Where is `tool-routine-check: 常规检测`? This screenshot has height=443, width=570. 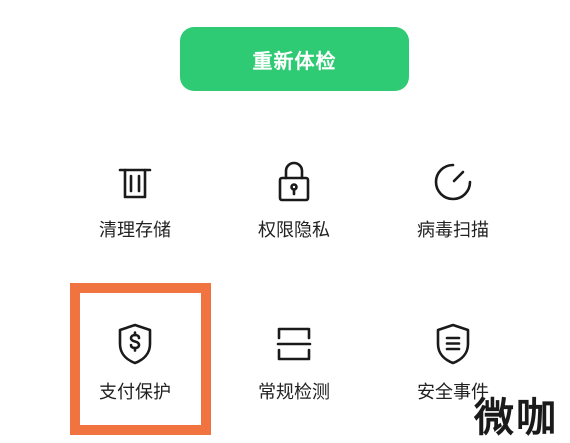 tool-routine-check: 常规检测 is located at coordinates (294, 382).